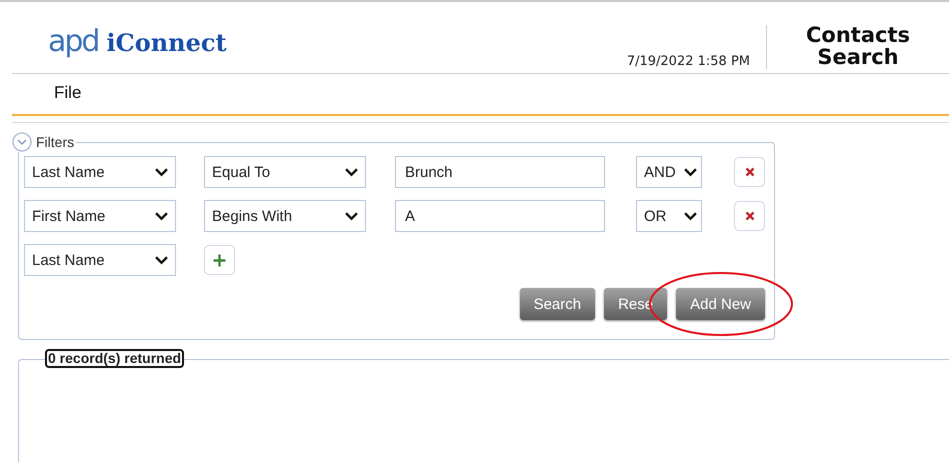 The image size is (949, 462). I want to click on value-field: Brunch, so click(500, 172).